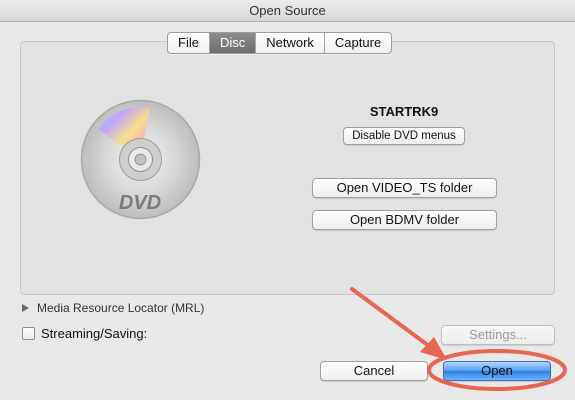  I want to click on annotation-arrow-shaft, so click(390, 317).